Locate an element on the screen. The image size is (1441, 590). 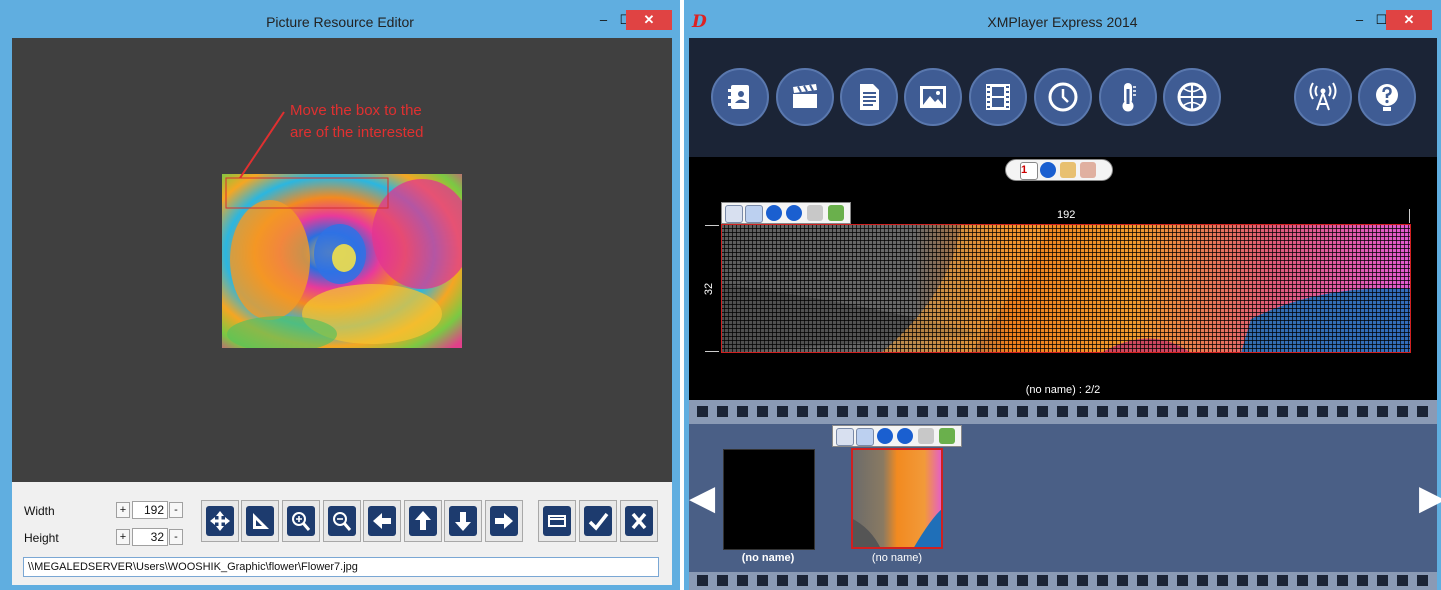
move-button is located at coordinates (220, 521).